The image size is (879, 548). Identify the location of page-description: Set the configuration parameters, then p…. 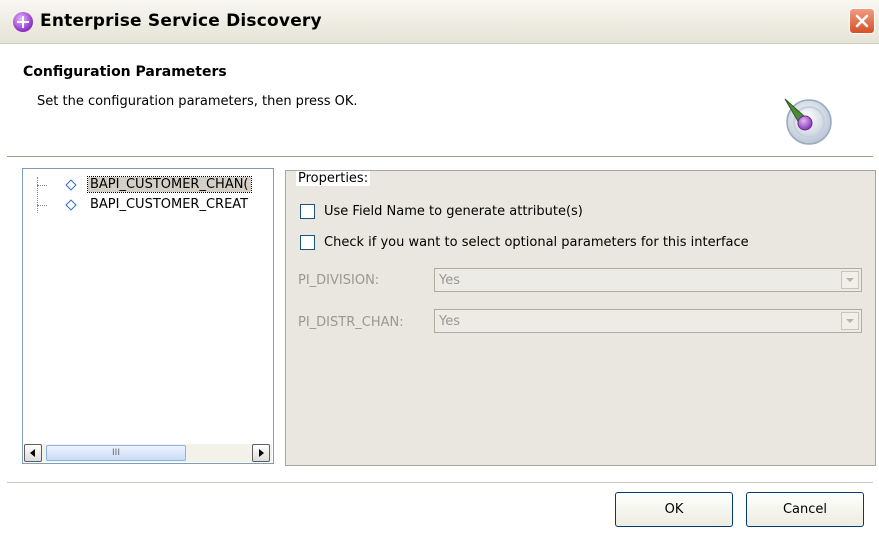
(197, 101).